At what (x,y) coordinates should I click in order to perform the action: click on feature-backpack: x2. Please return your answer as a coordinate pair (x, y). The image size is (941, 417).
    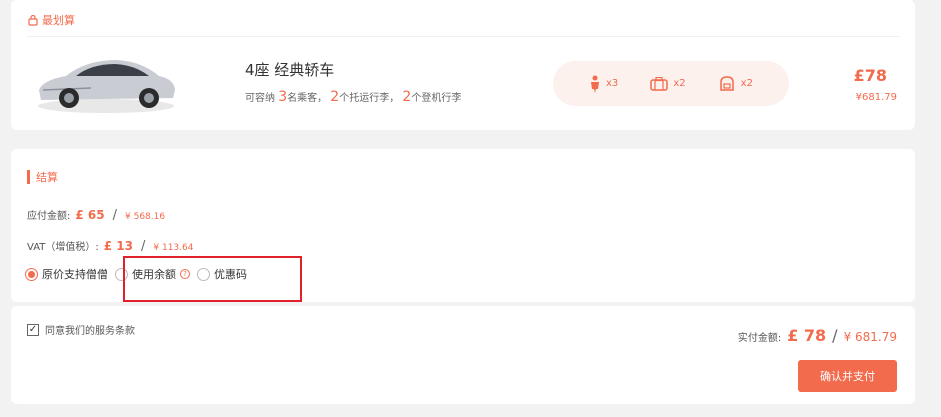
    Looking at the image, I should click on (735, 83).